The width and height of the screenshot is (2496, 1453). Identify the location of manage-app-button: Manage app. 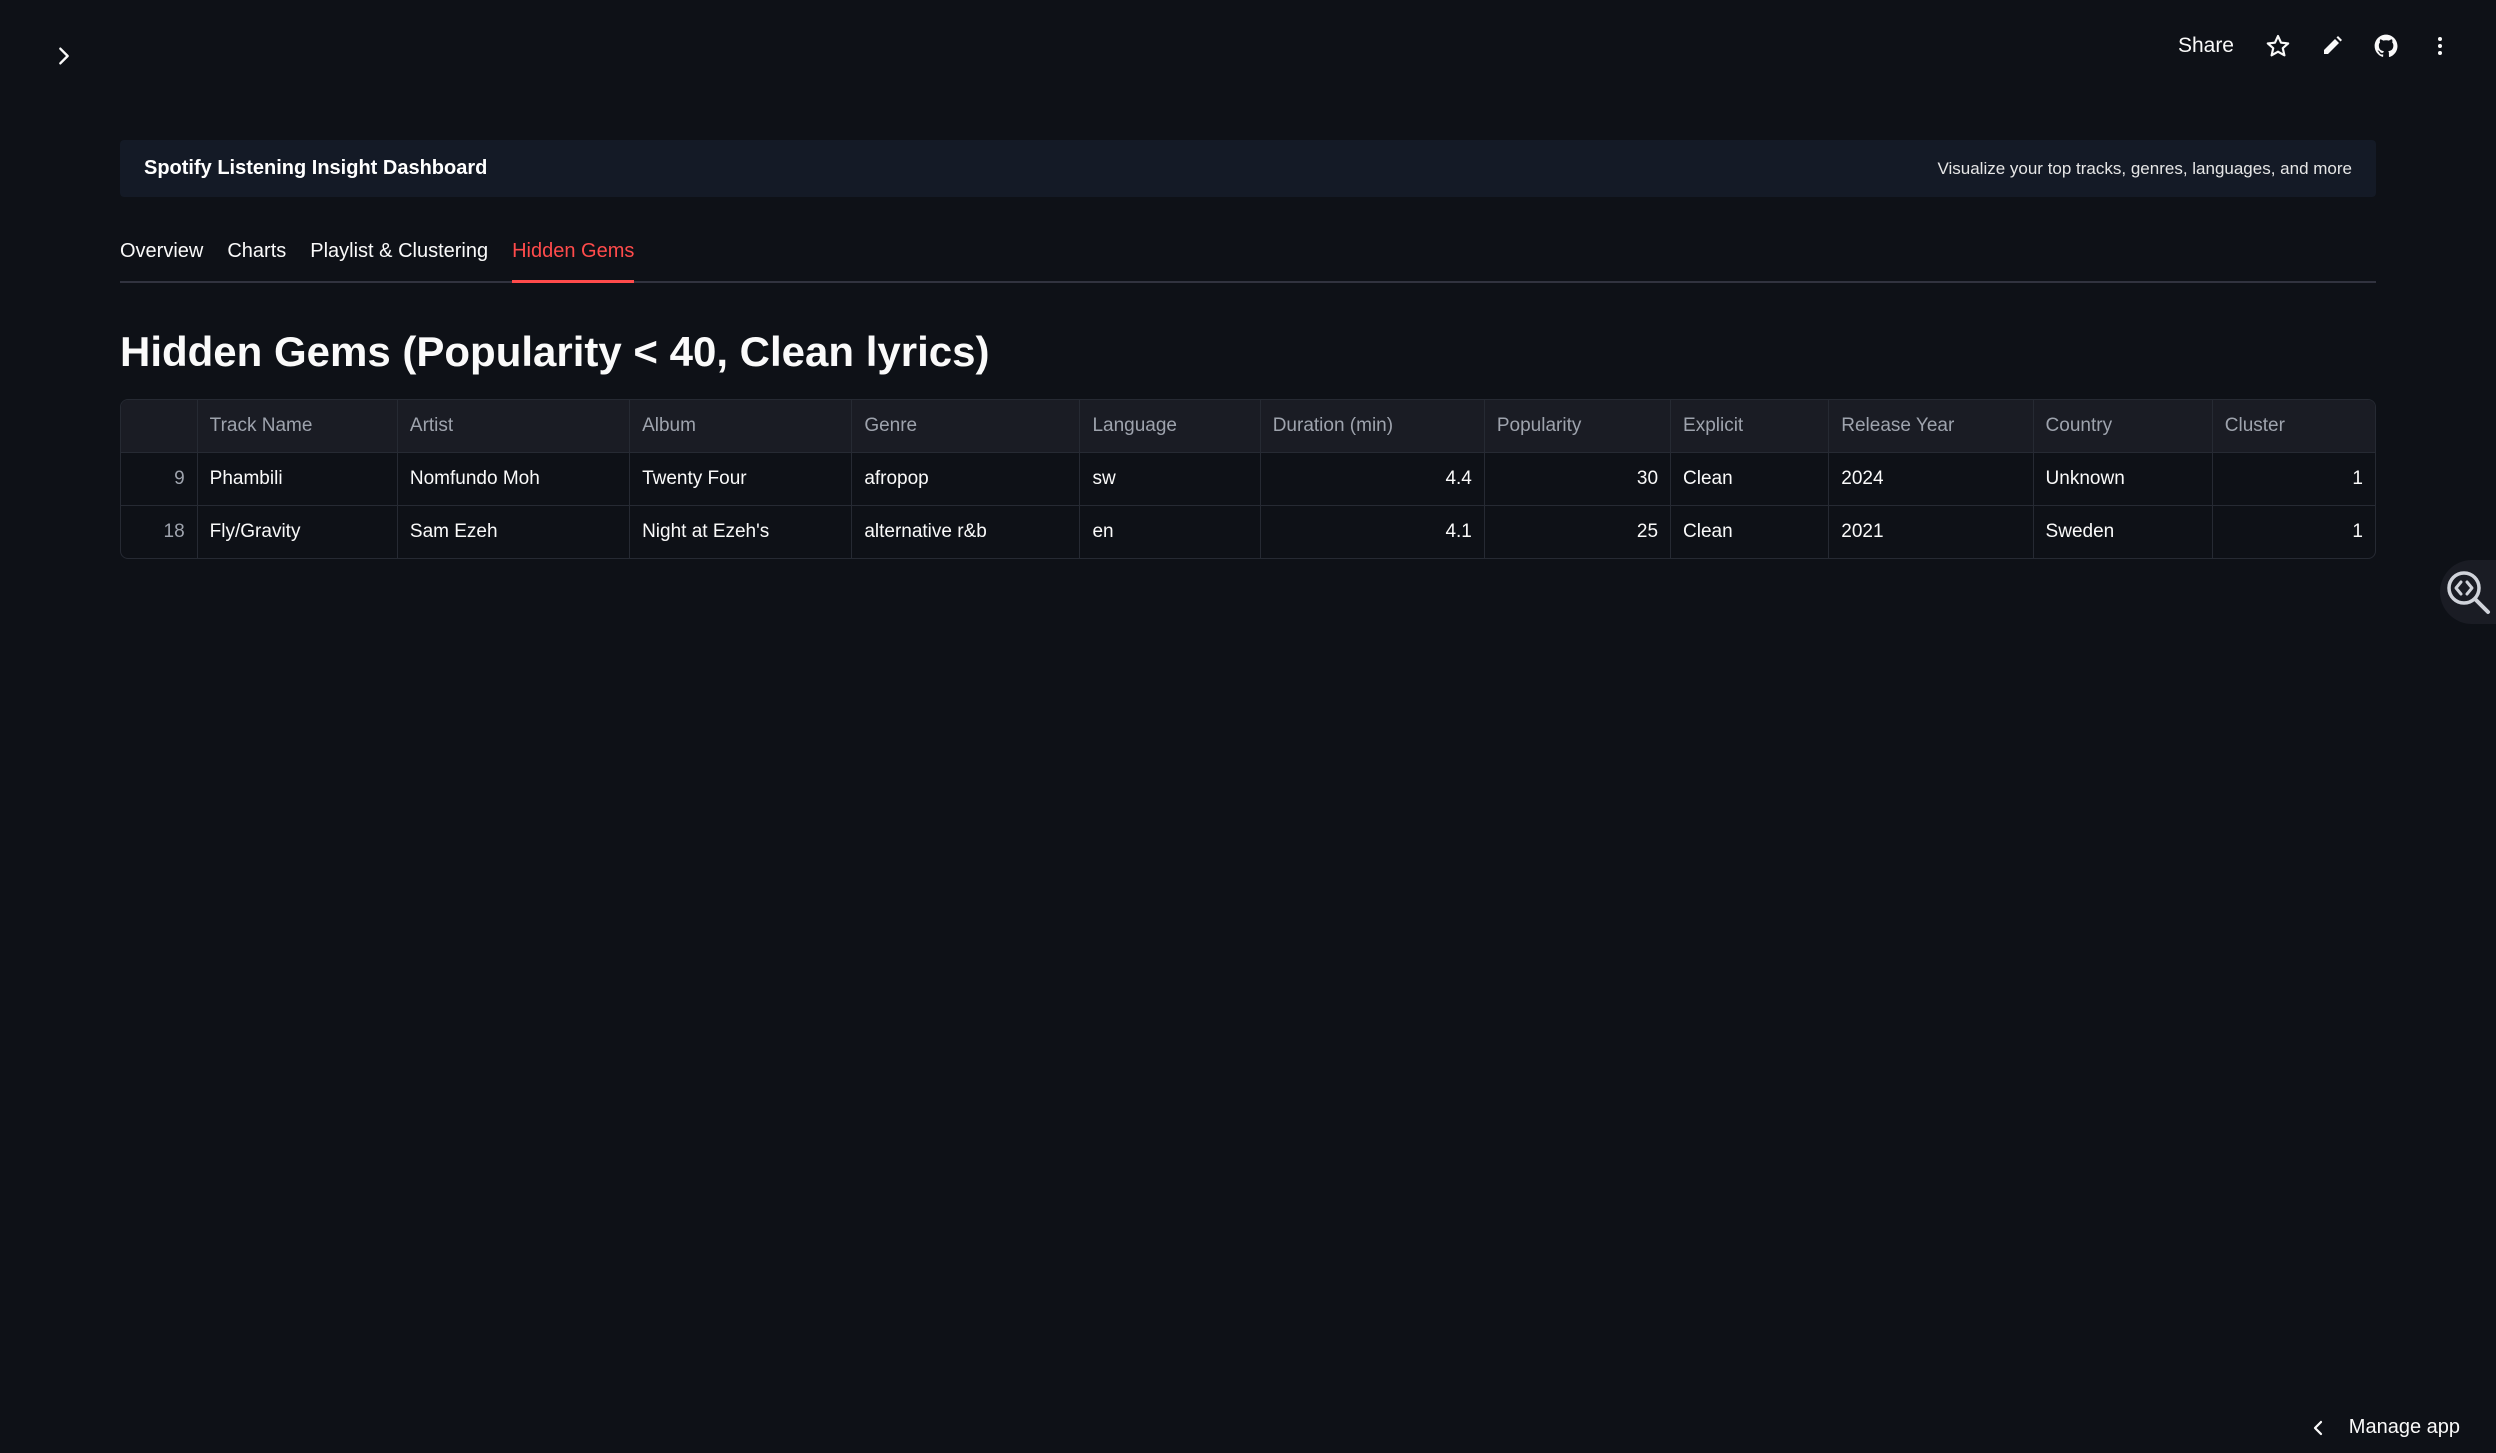
(2384, 1427).